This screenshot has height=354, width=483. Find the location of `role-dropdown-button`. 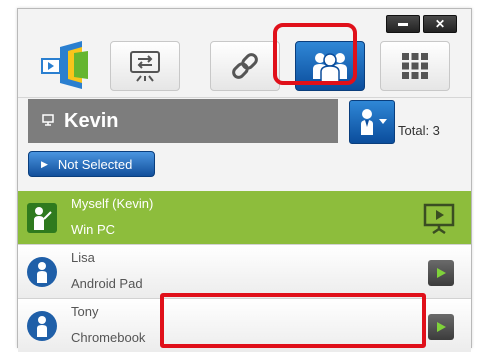

role-dropdown-button is located at coordinates (372, 122).